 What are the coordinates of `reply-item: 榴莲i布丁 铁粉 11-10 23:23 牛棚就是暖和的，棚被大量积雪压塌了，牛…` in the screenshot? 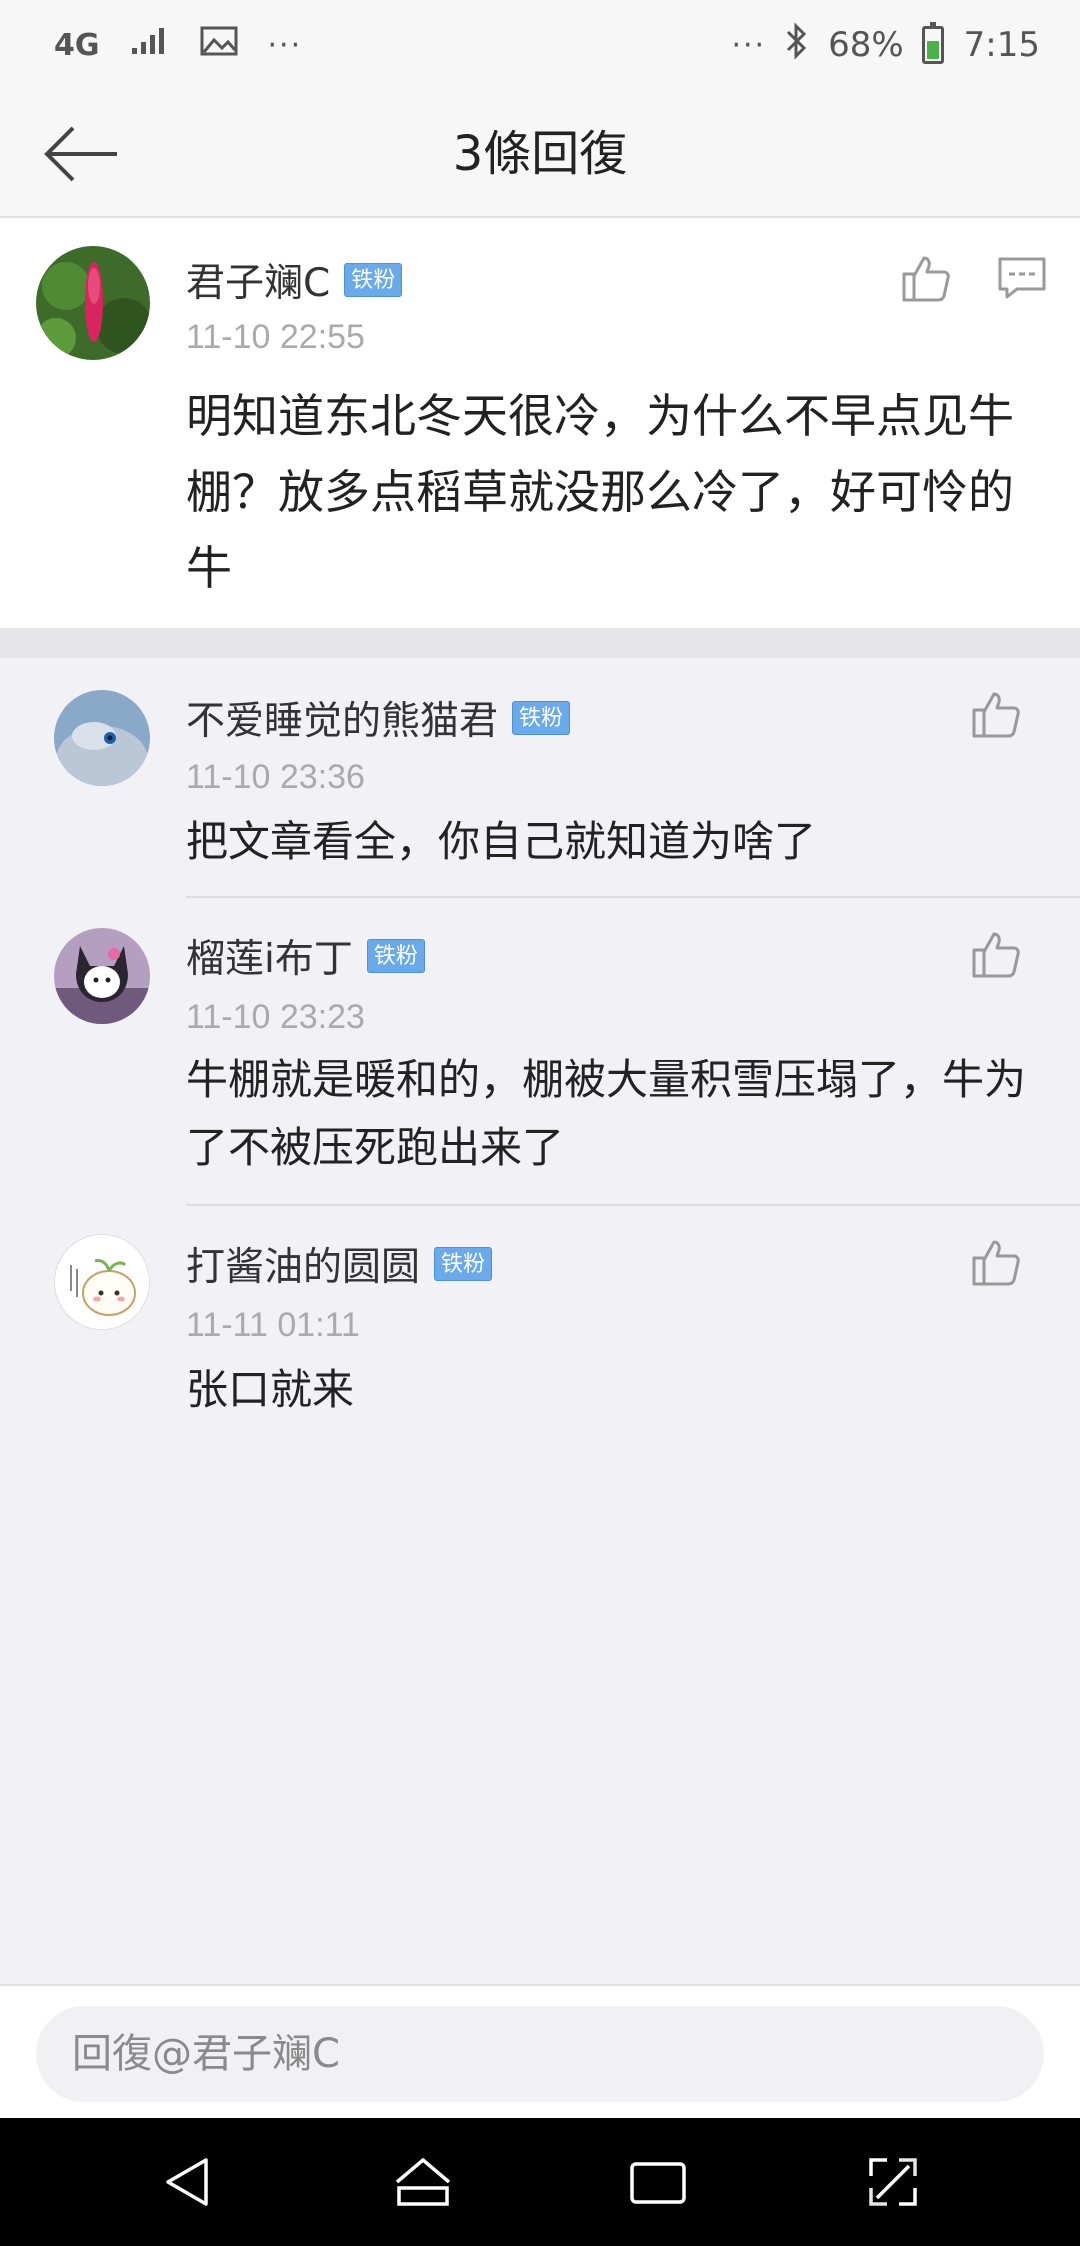 It's located at (540, 1052).